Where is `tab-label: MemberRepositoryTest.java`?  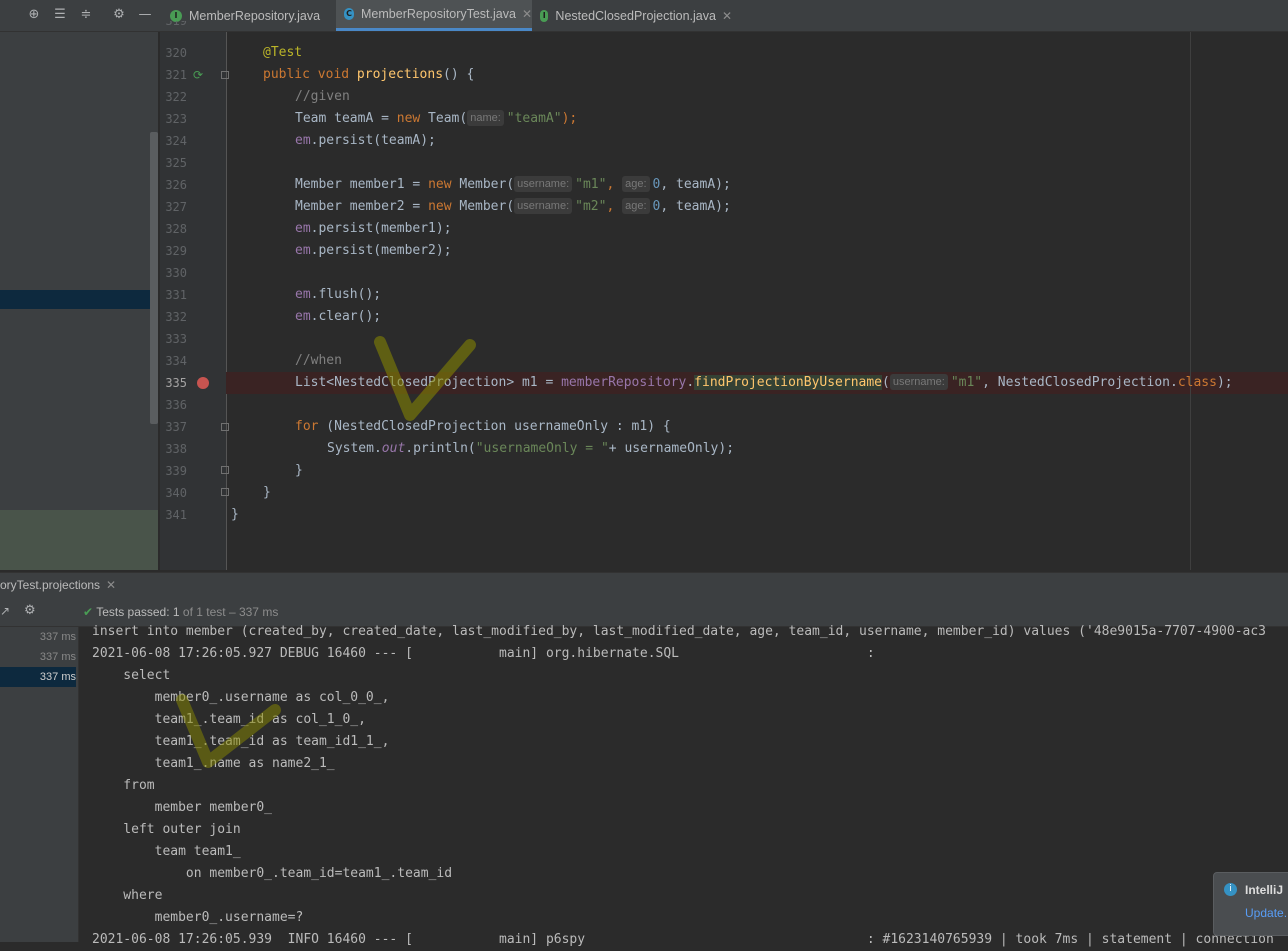 tab-label: MemberRepositoryTest.java is located at coordinates (438, 14).